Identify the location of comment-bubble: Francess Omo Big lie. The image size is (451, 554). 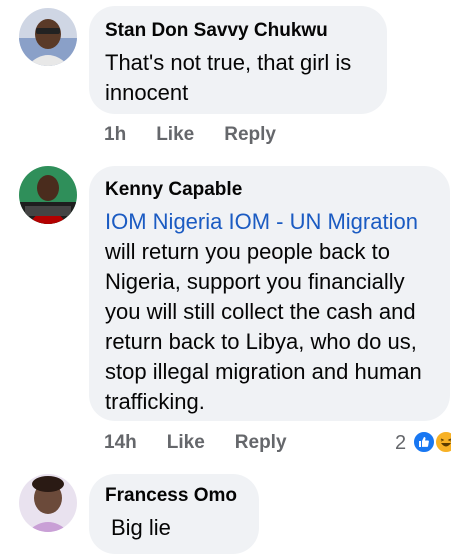
(174, 514).